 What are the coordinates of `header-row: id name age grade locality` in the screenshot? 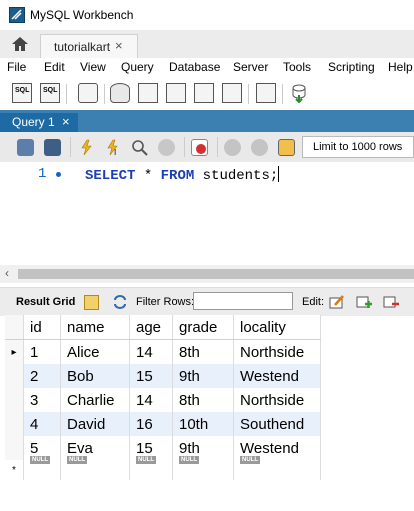 It's located at (163, 327).